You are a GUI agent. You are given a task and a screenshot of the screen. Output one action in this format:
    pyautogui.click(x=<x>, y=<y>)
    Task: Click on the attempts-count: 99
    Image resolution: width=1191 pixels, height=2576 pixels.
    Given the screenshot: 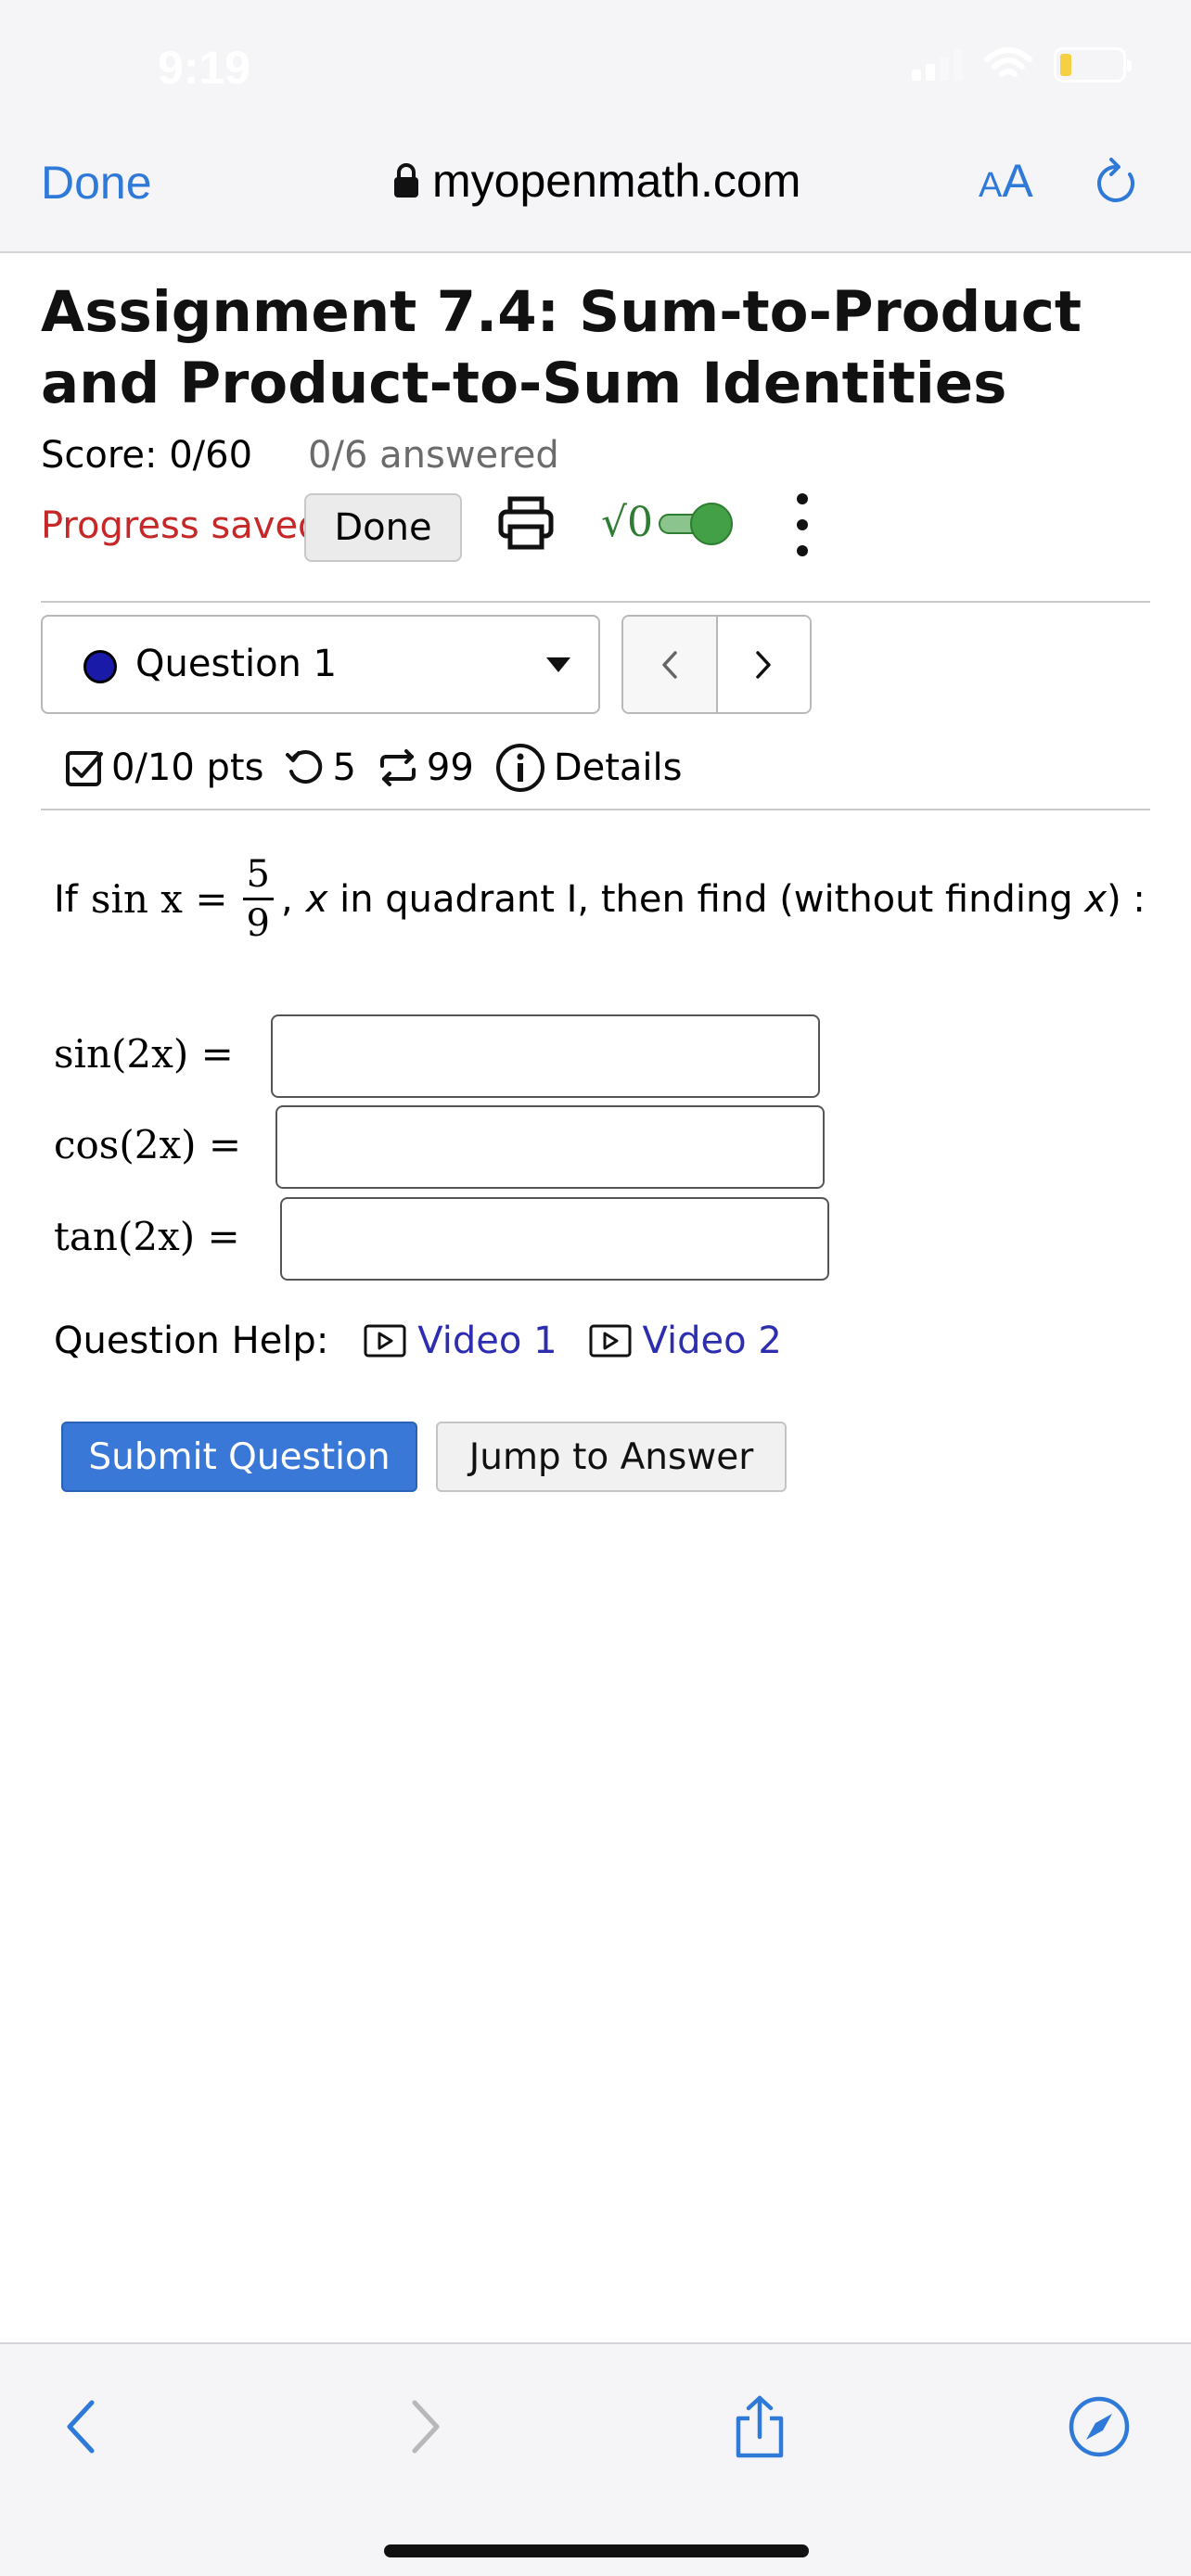 What is the action you would take?
    pyautogui.click(x=450, y=767)
    